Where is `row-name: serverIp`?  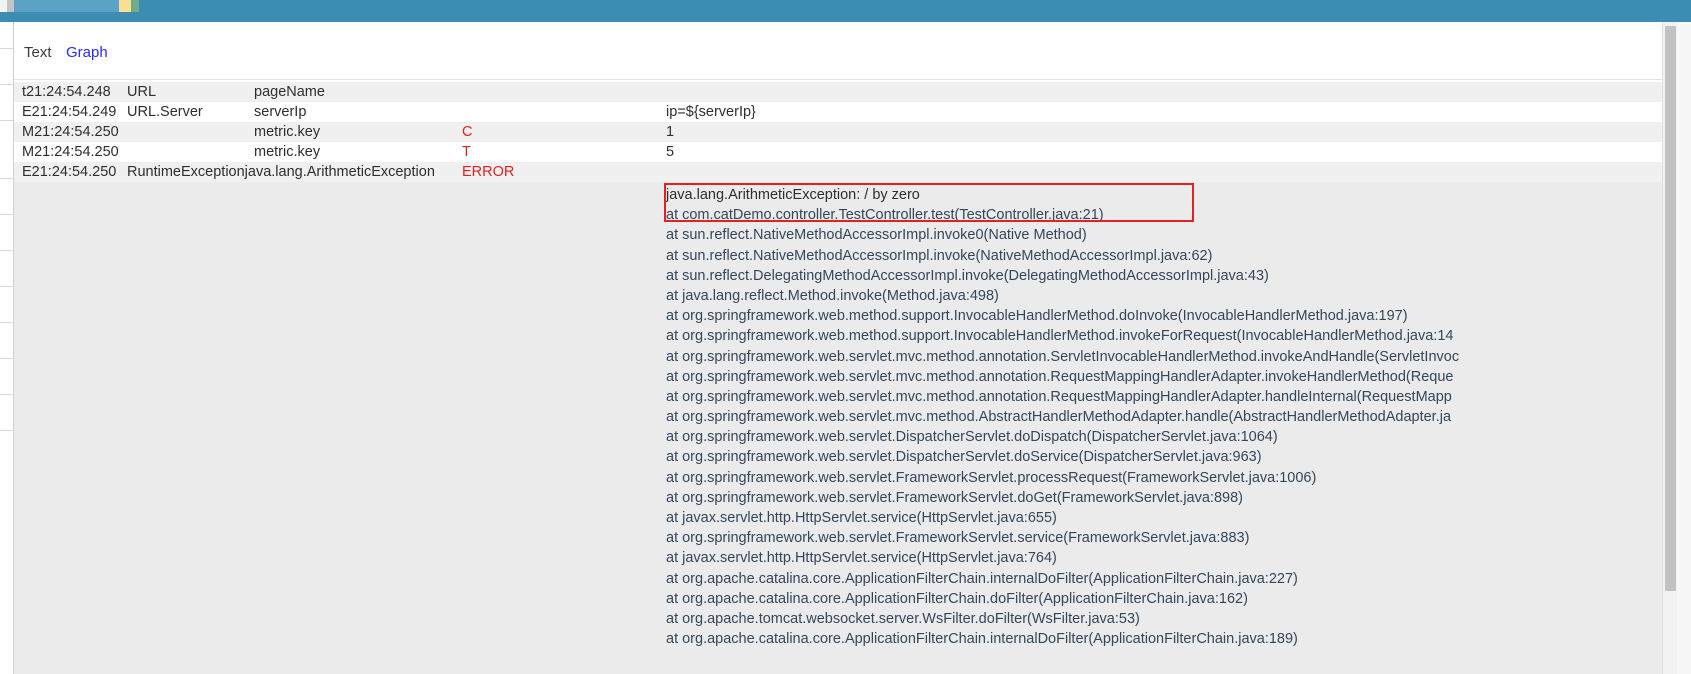 row-name: serverIp is located at coordinates (280, 112).